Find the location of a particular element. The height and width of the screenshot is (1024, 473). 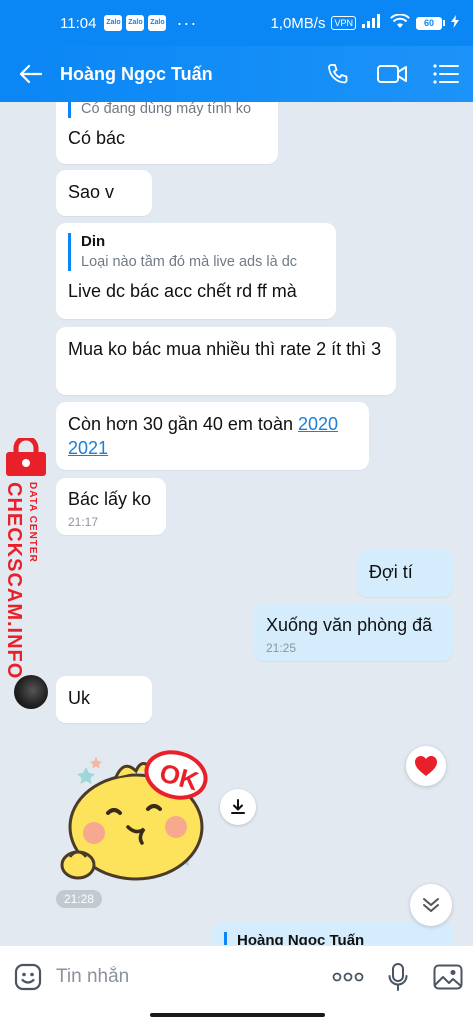

sticker-button is located at coordinates (28, 977).